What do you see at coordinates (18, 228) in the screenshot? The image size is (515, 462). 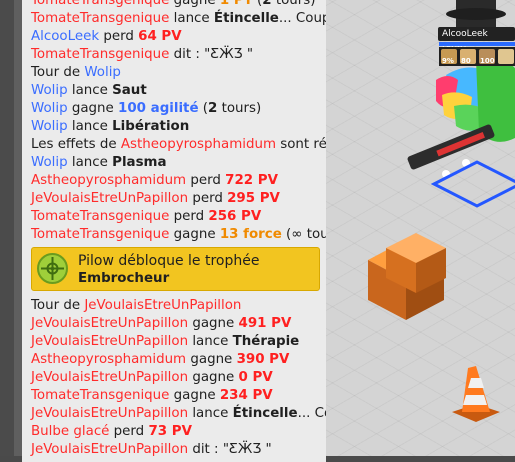 I see `scrollbar` at bounding box center [18, 228].